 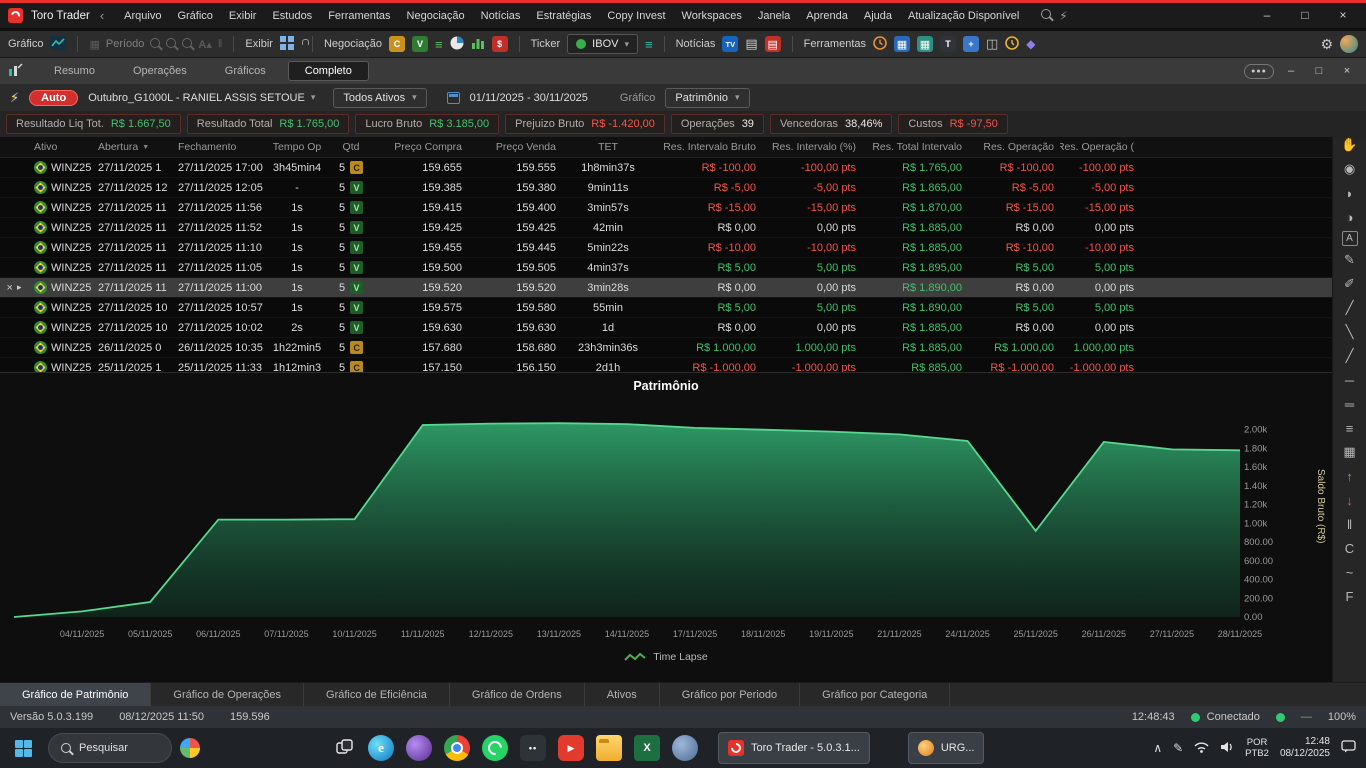 I want to click on menu-item-ferramentas: Ferramentas, so click(x=359, y=16).